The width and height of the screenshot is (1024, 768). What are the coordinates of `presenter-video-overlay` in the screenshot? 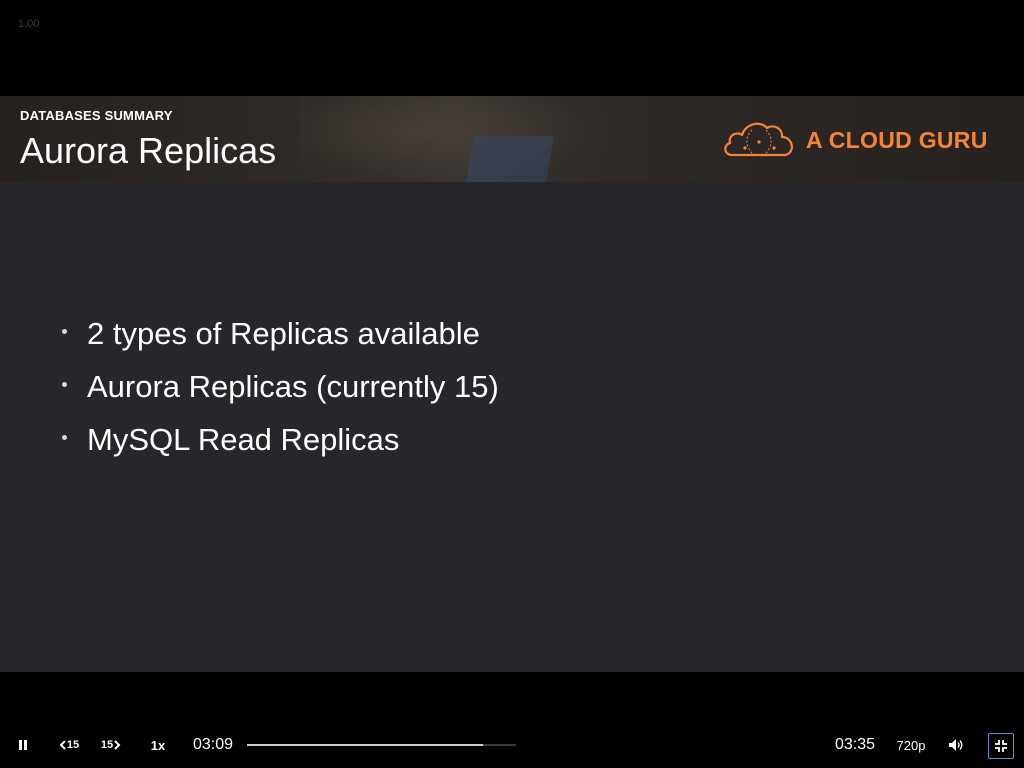 It's located at (460, 139).